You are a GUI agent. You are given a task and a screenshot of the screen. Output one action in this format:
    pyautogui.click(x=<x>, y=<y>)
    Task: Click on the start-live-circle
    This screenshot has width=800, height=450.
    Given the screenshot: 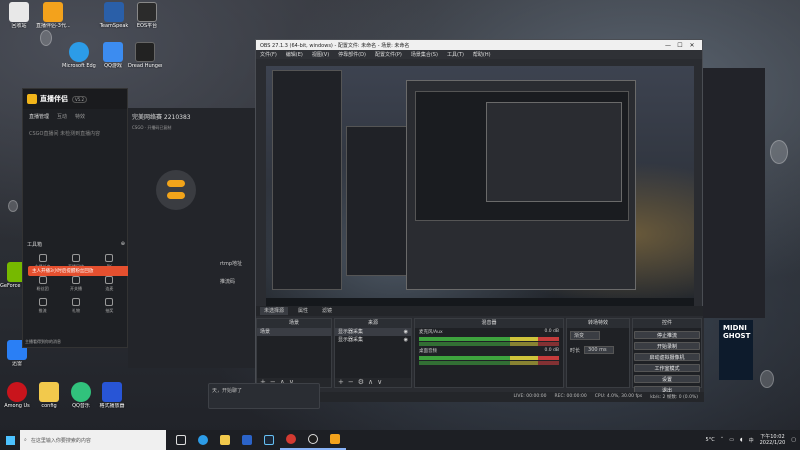 What is the action you would take?
    pyautogui.click(x=176, y=190)
    